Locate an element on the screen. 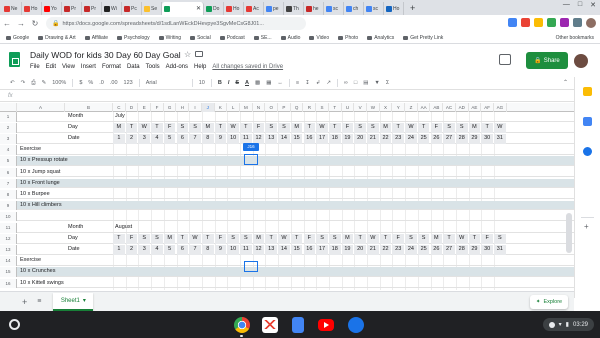  column-header: AF is located at coordinates (487, 107).